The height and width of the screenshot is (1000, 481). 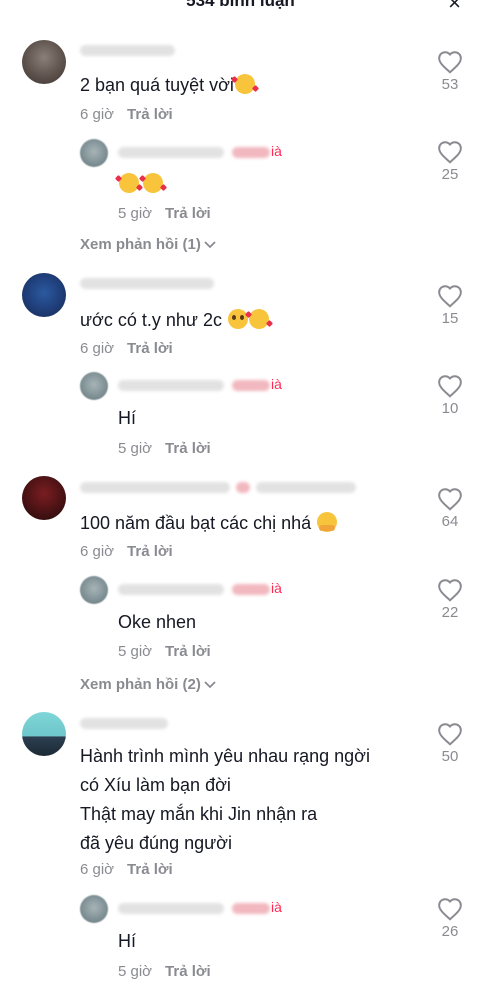 I want to click on like-count: 26, so click(x=450, y=931).